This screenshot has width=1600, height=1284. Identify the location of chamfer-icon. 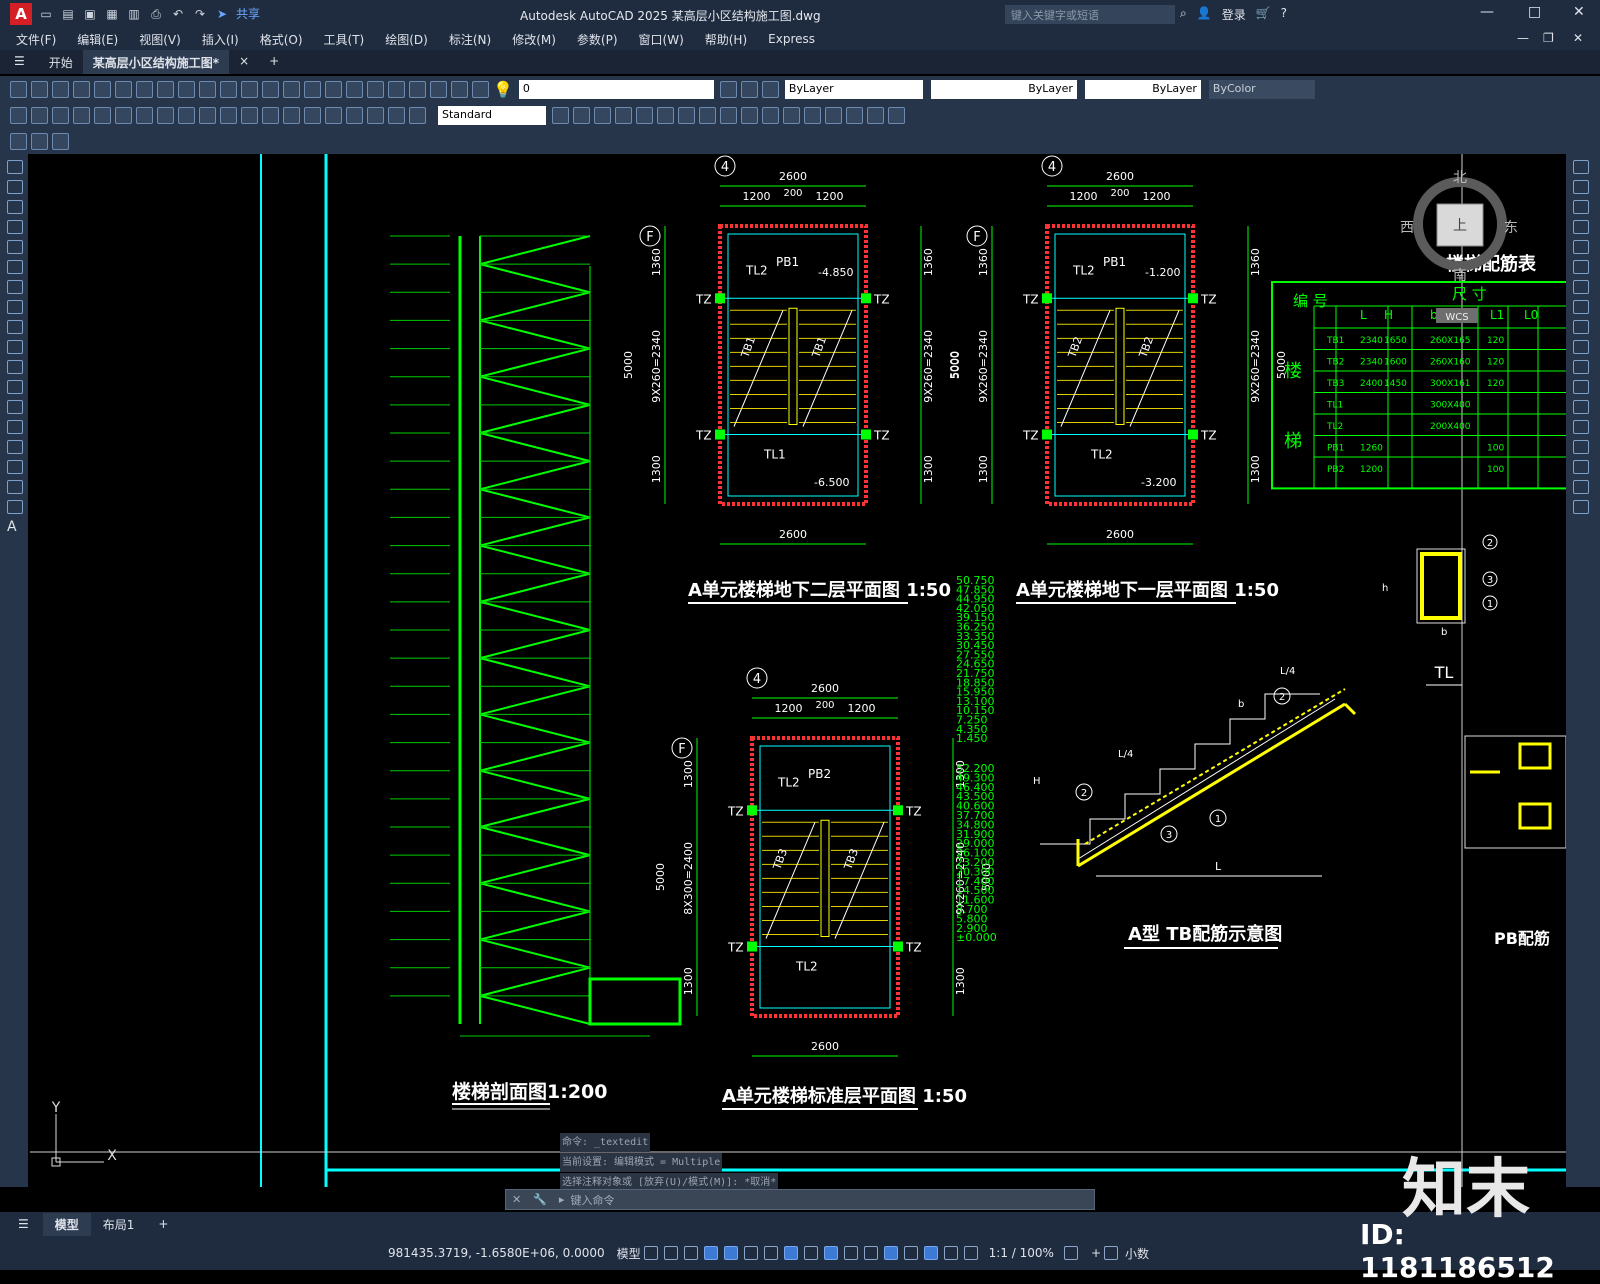
(1581, 447).